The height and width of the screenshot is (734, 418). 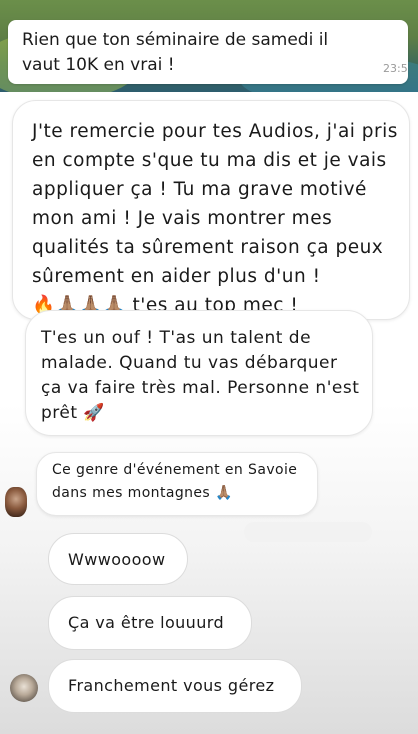 What do you see at coordinates (395, 68) in the screenshot?
I see `top-message-time: 23:5` at bounding box center [395, 68].